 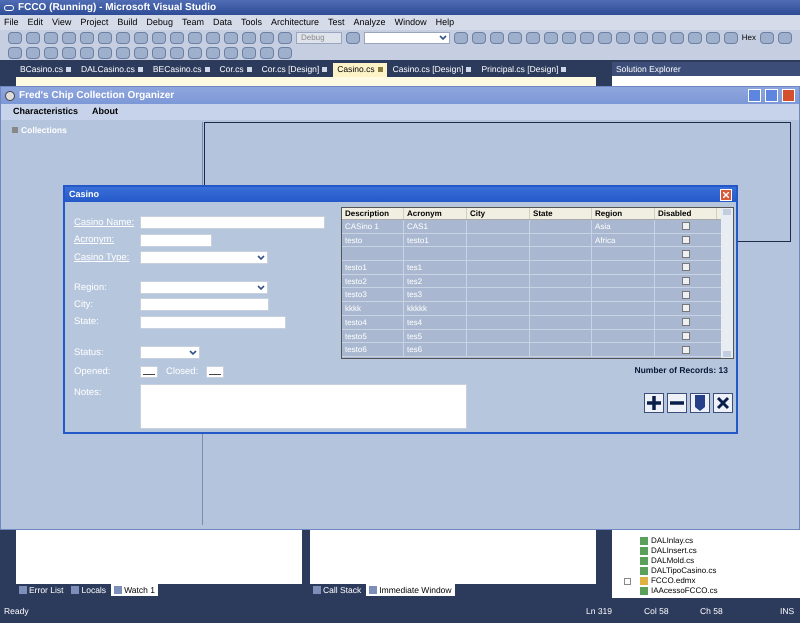 What do you see at coordinates (720, 561) in the screenshot?
I see `tree-item: DALMold.cs` at bounding box center [720, 561].